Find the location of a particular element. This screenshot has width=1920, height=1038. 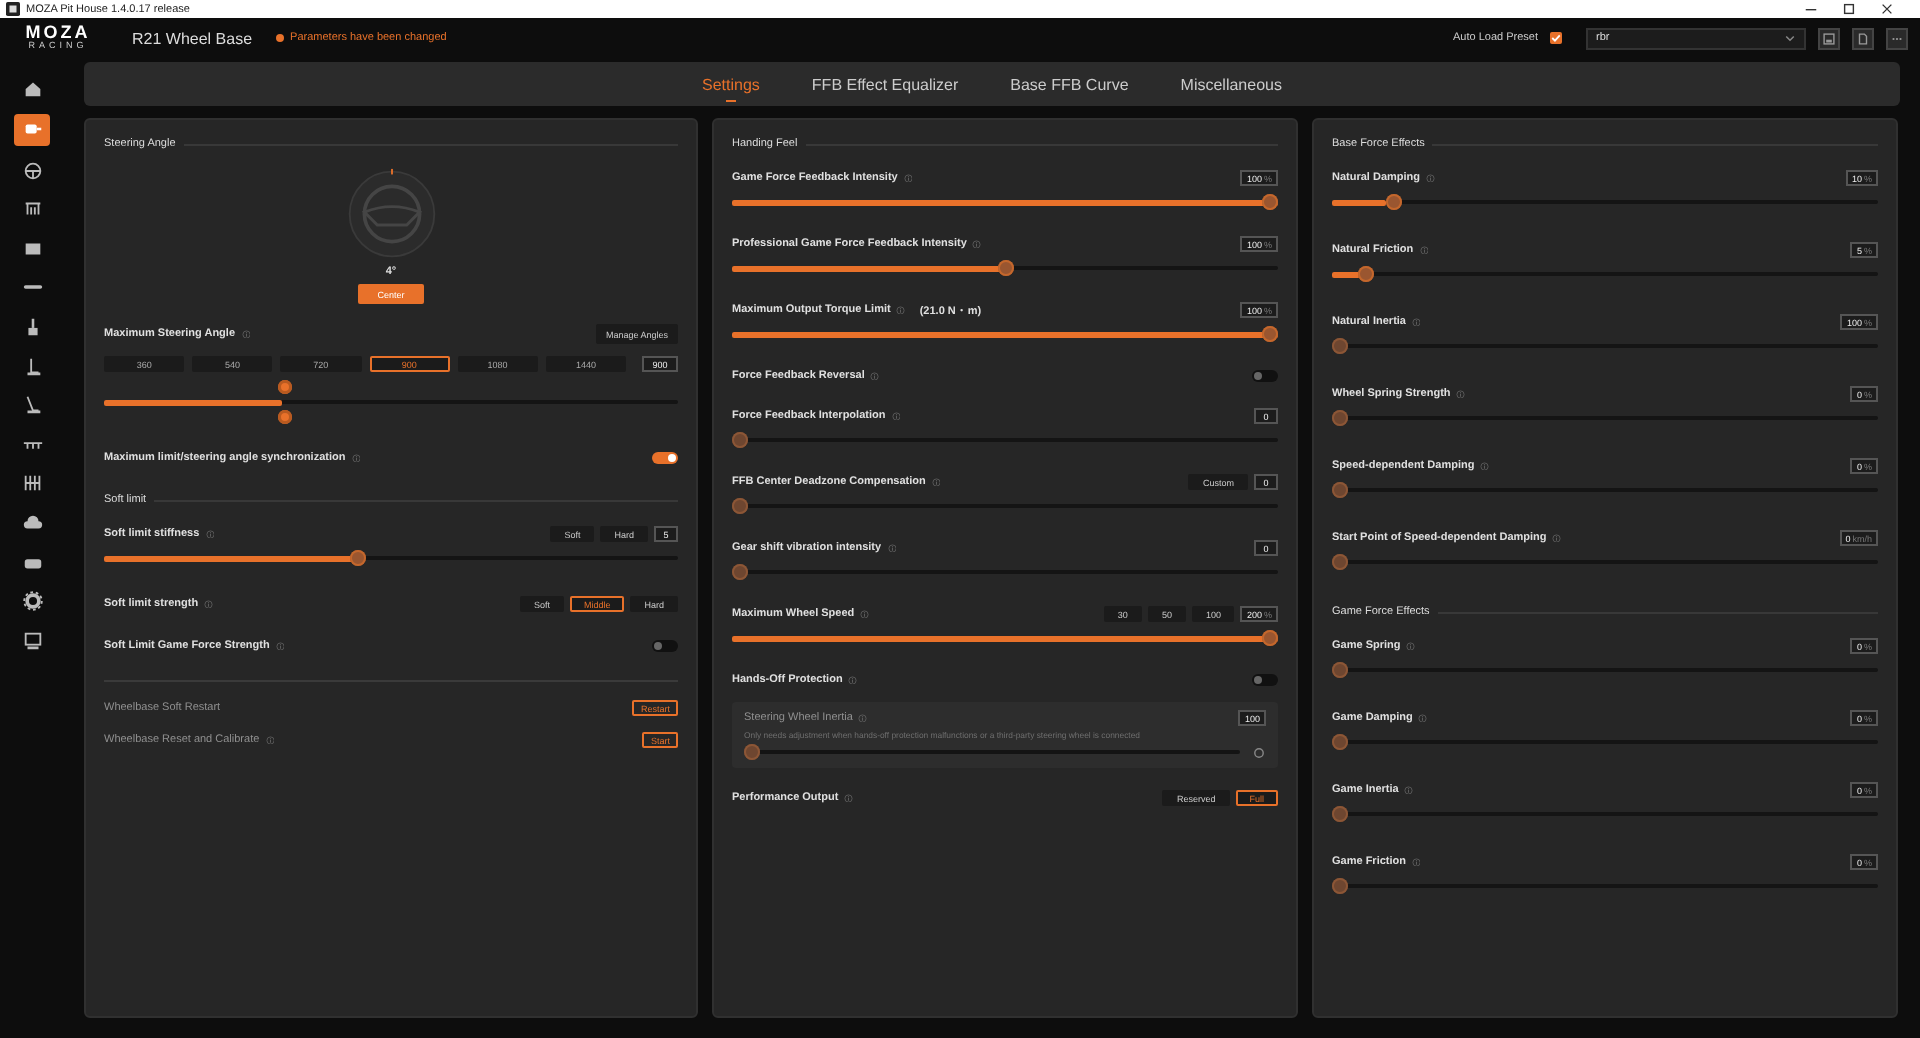

app-icon is located at coordinates (13, 9).